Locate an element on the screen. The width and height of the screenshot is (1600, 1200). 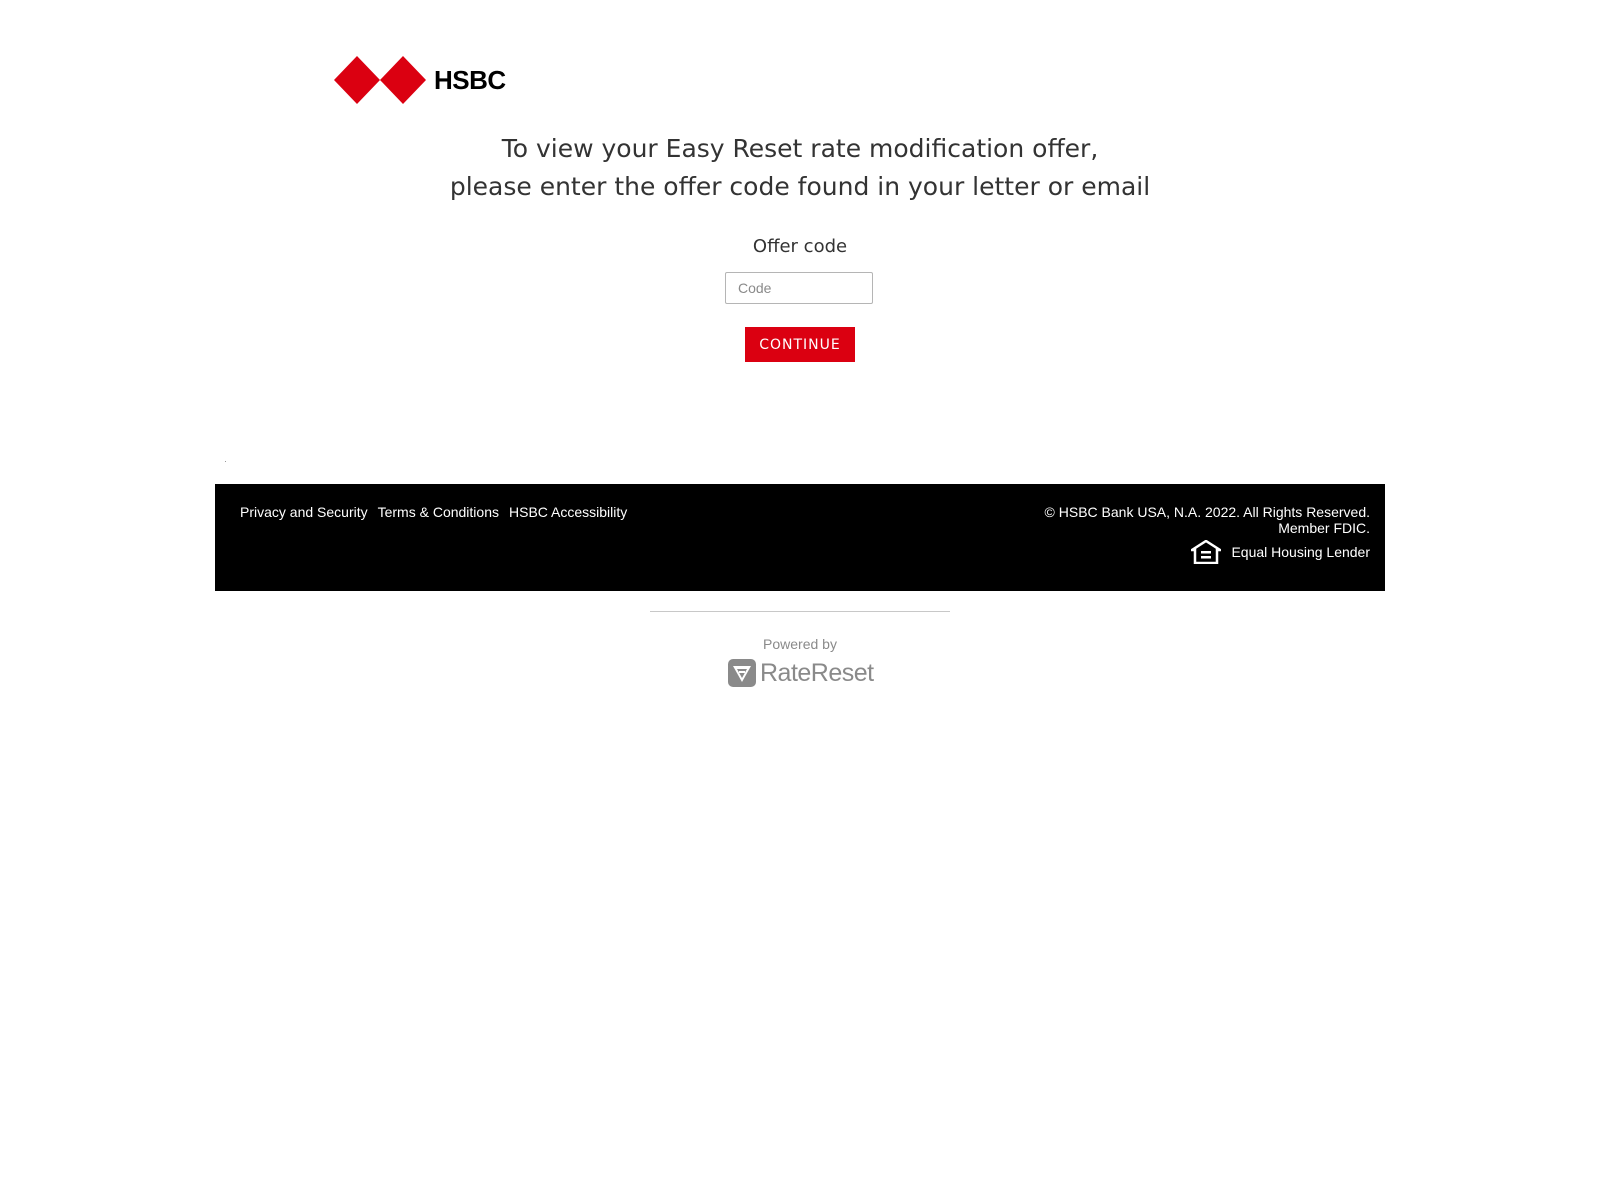
hsbc-accessibility-link: HSBC Accessibility is located at coordinates (568, 512).